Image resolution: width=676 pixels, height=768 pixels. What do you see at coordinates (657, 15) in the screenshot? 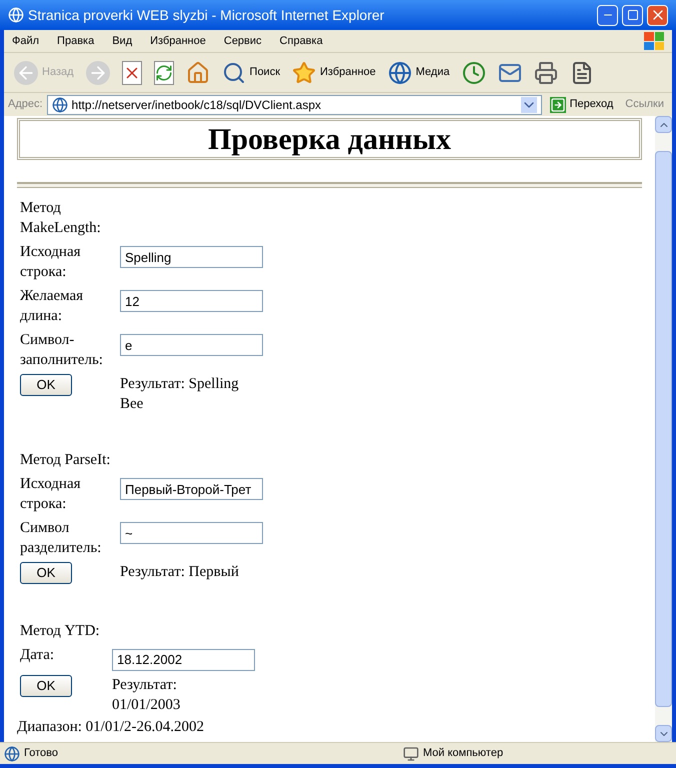
I see `close-button` at bounding box center [657, 15].